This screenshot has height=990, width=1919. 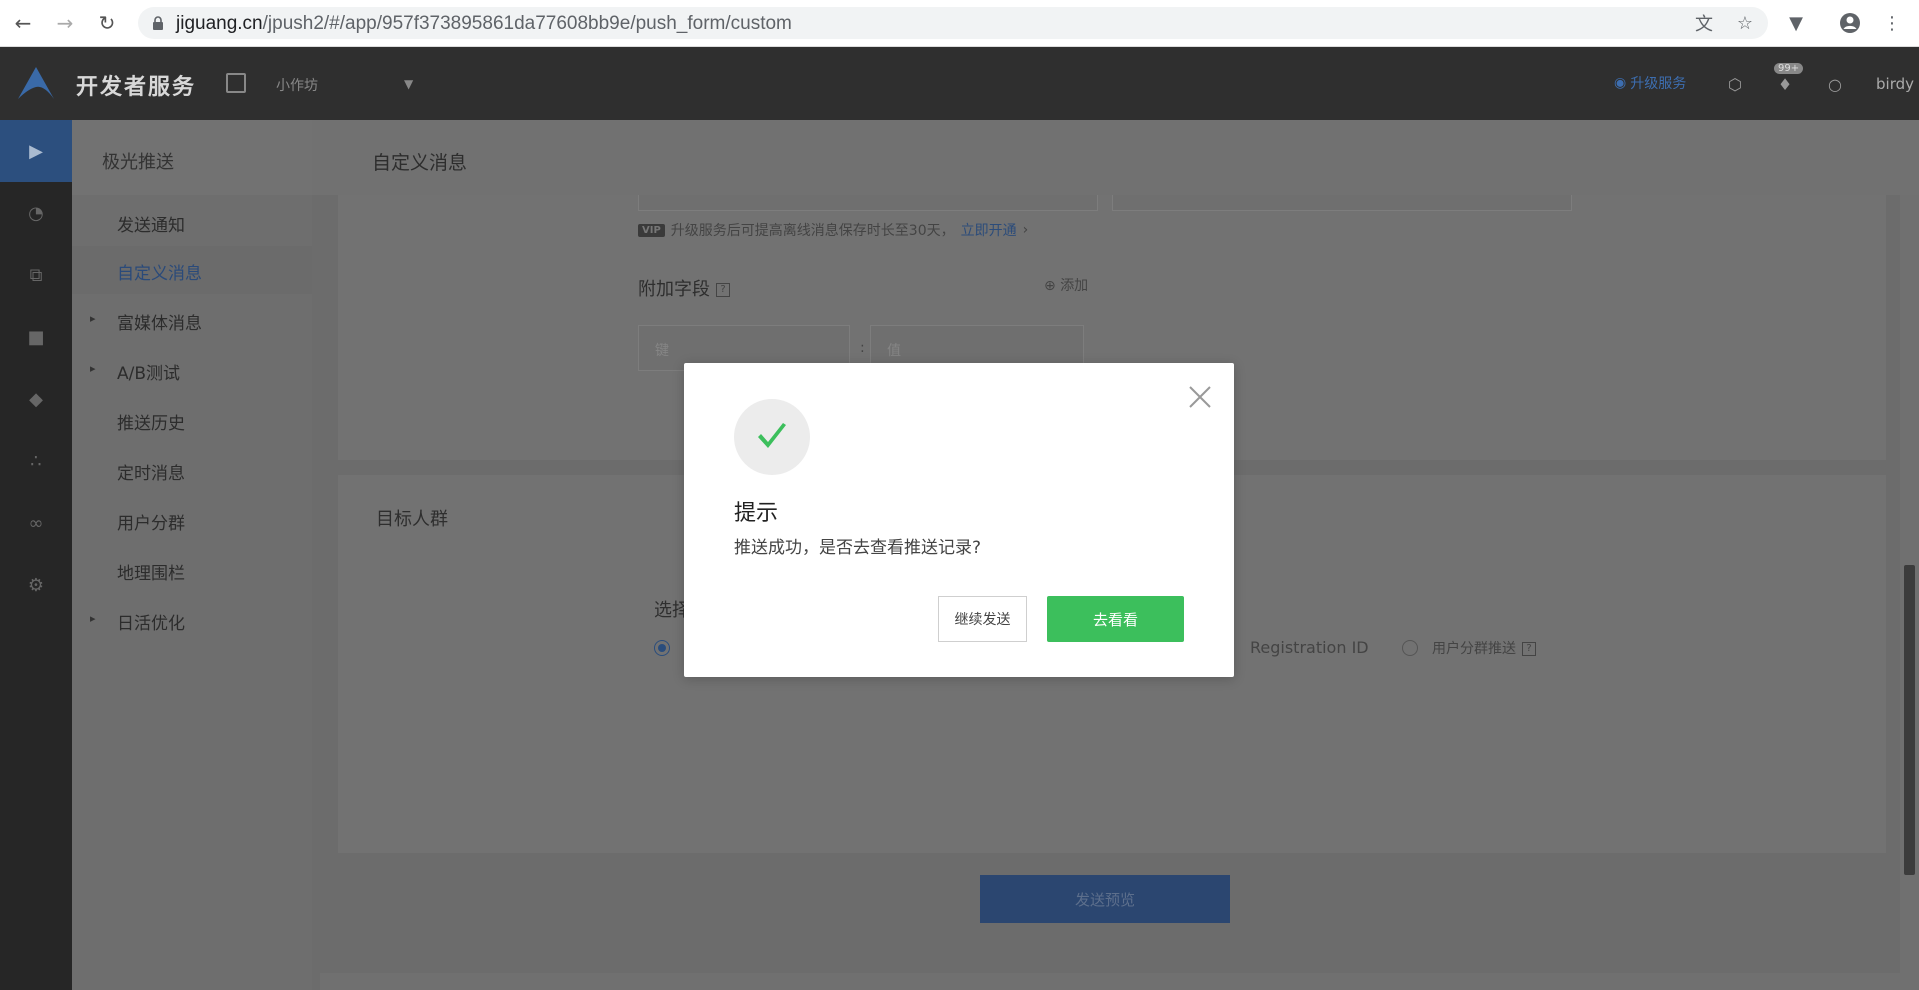 I want to click on settings-icon: ⚙, so click(x=36, y=585).